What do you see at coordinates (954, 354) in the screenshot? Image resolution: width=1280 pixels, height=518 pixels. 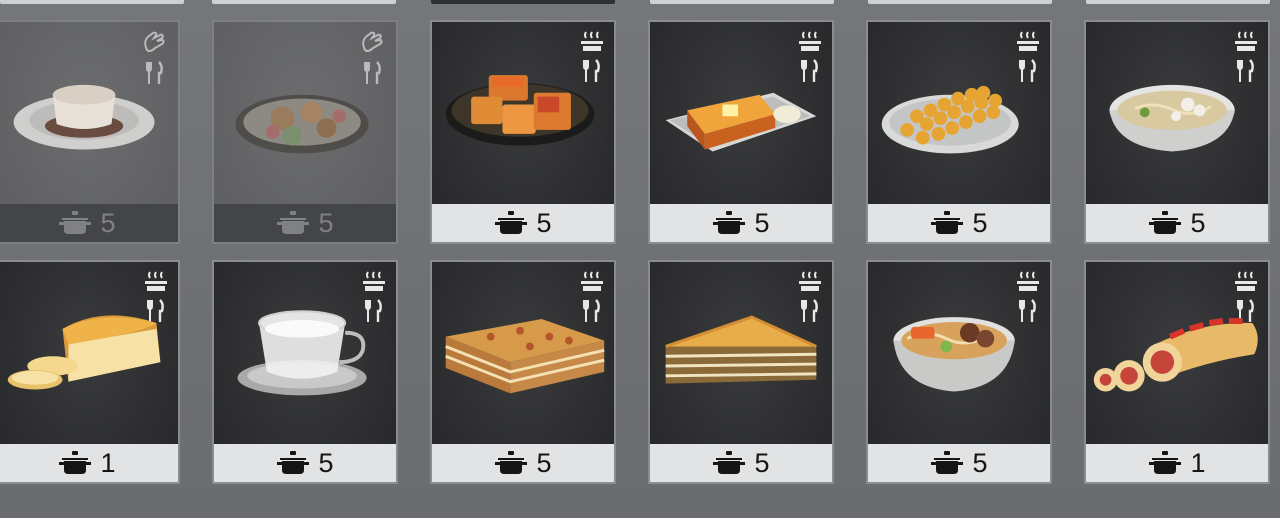 I see `ramen-bowl-dish-icon` at bounding box center [954, 354].